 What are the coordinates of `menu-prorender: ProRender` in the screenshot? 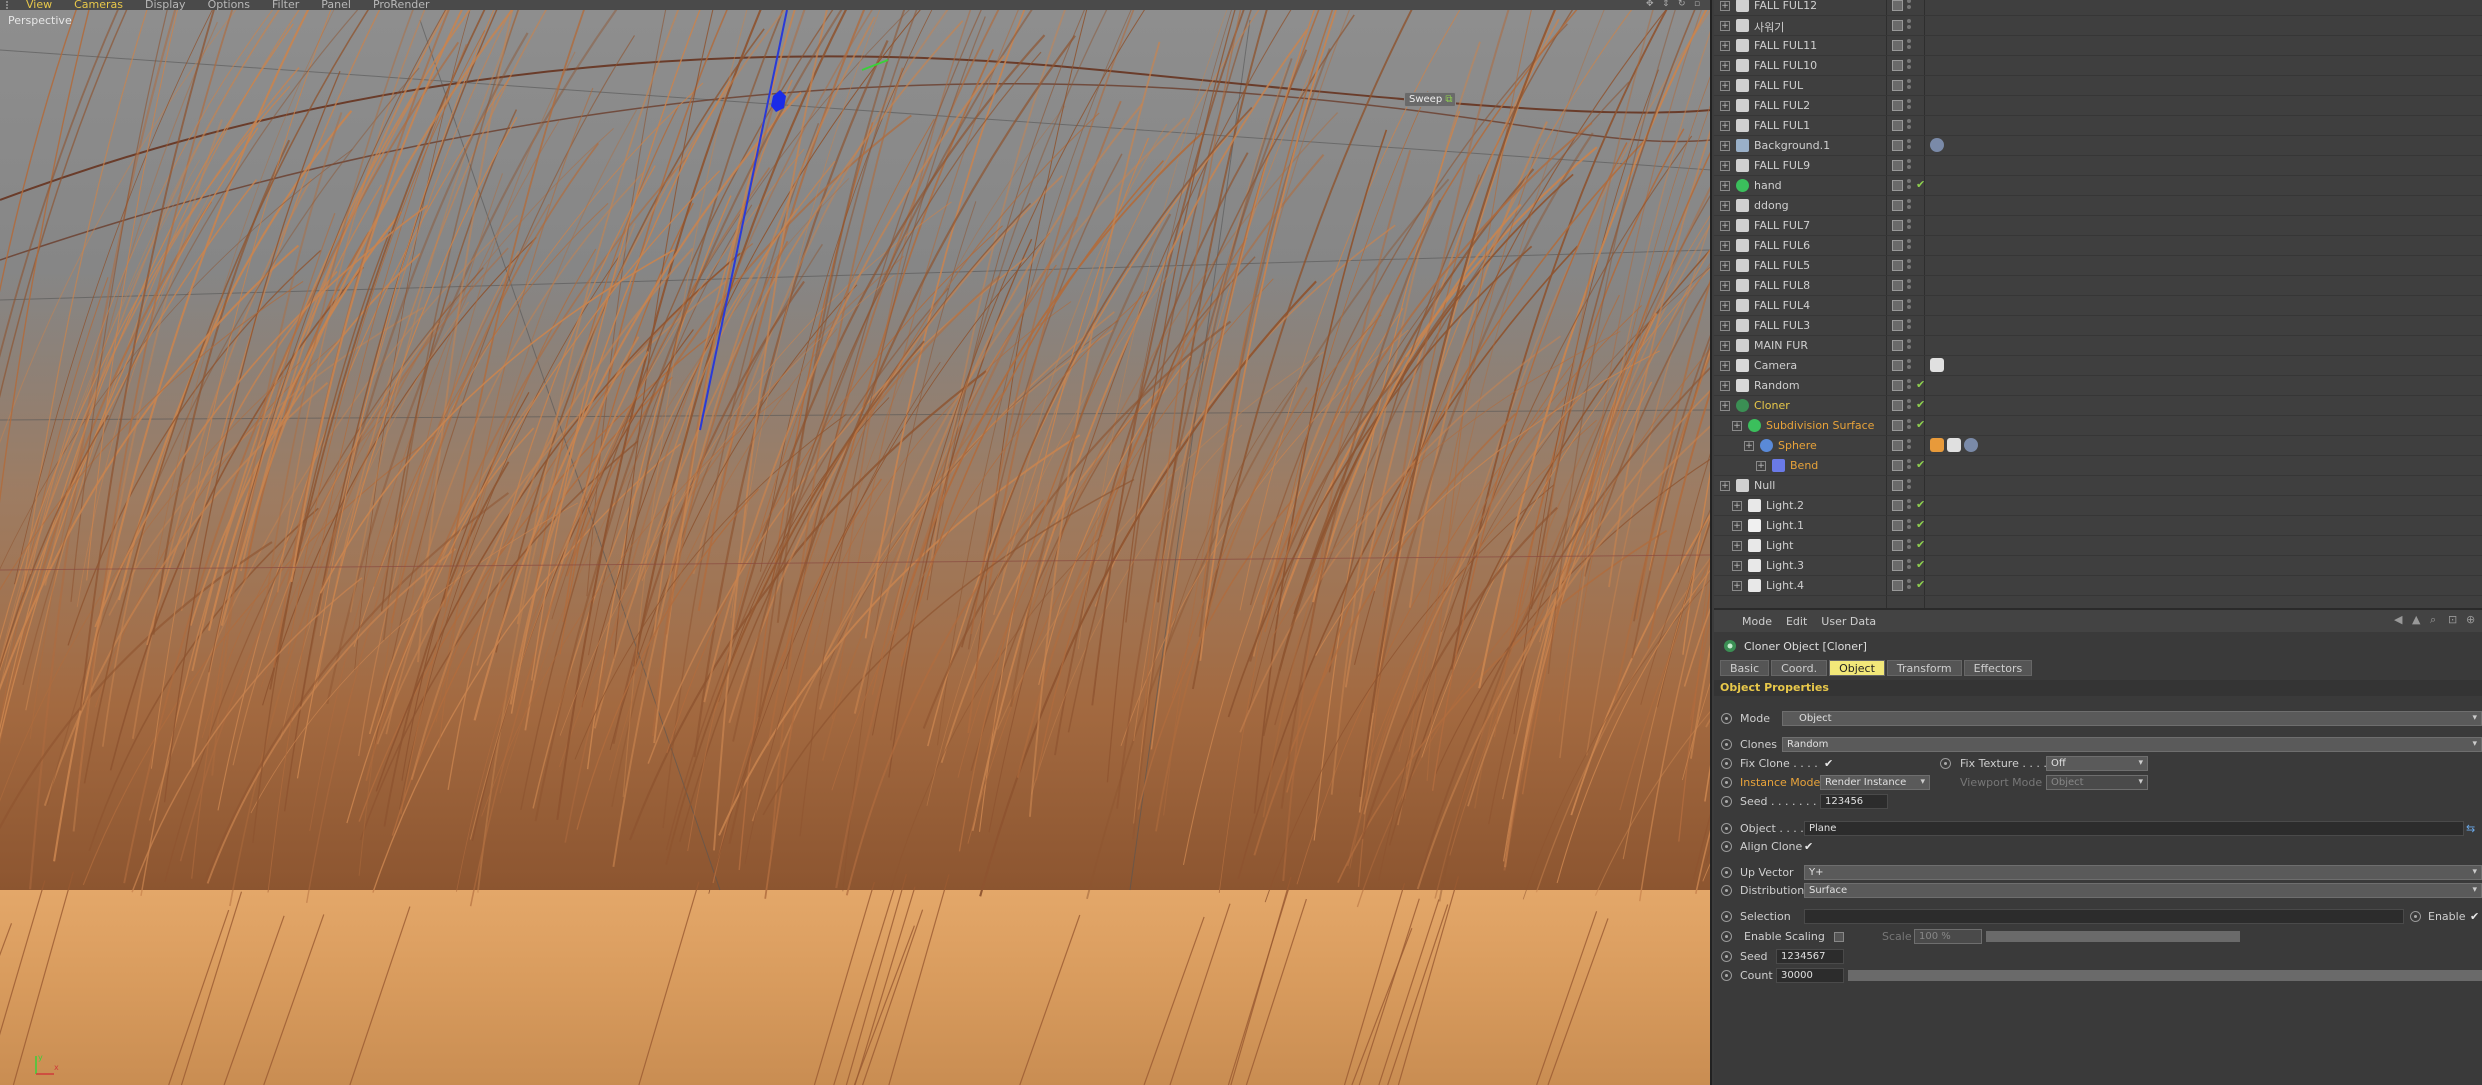 It's located at (401, 5).